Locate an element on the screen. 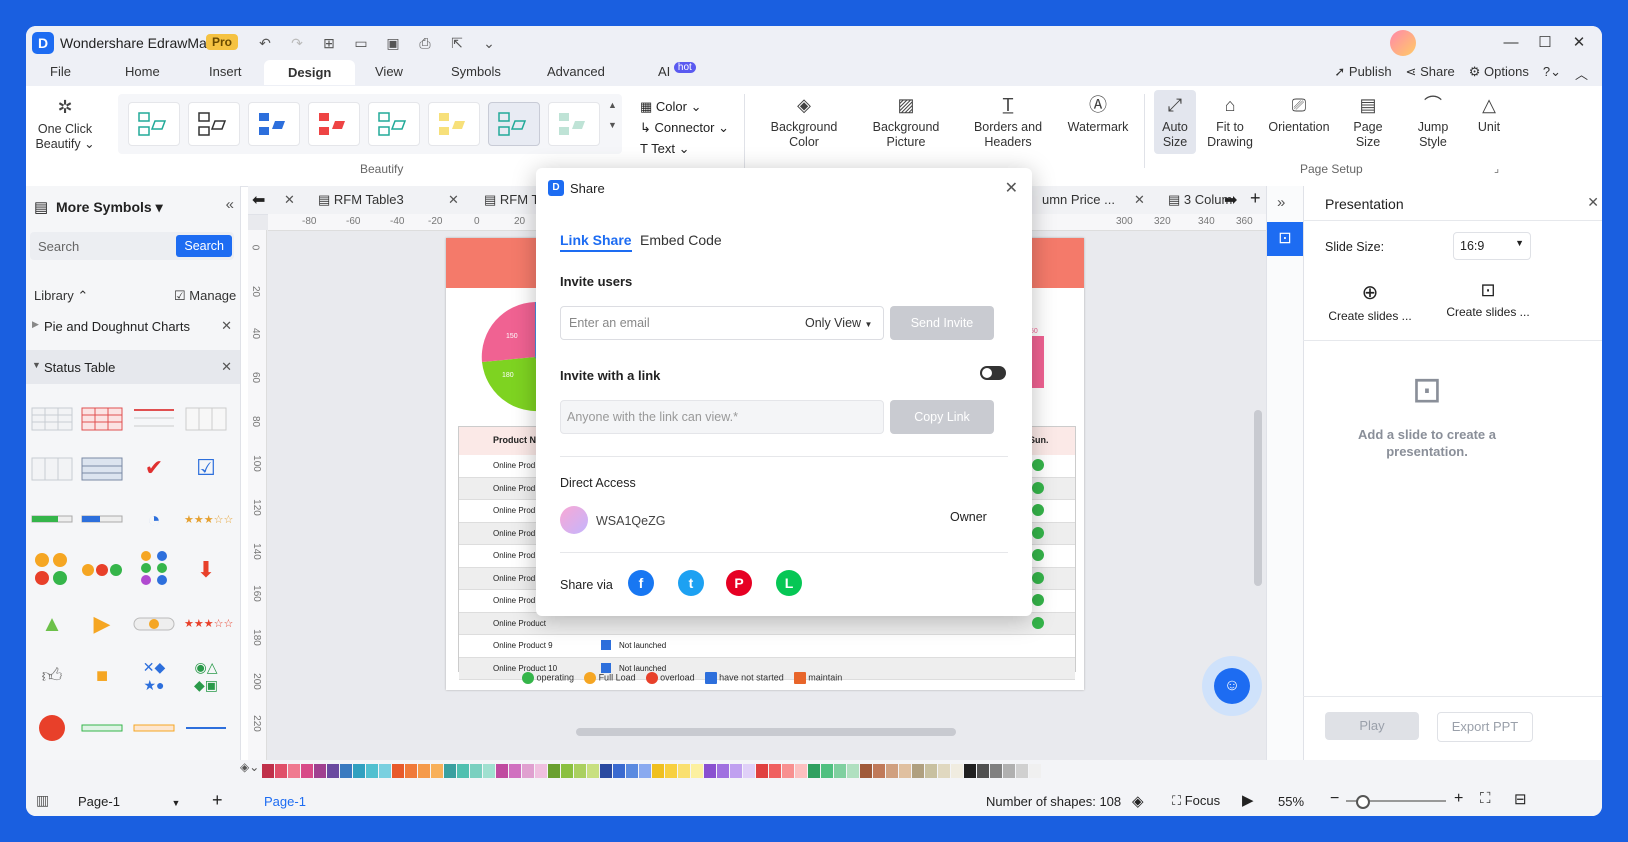 The width and height of the screenshot is (1628, 842). tab-scroll-left-icon: ⬅ is located at coordinates (258, 200).